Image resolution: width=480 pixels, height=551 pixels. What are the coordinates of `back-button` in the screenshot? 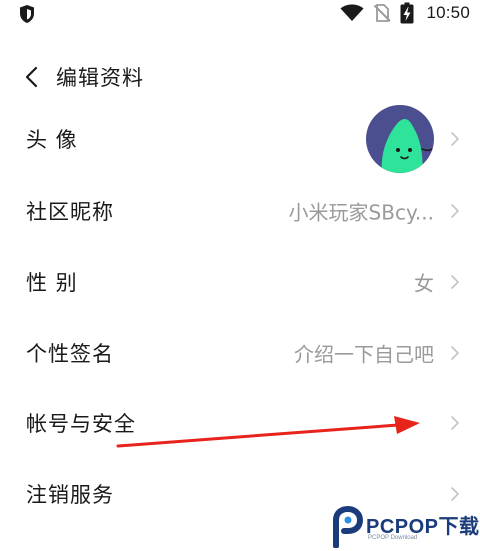 It's located at (33, 77).